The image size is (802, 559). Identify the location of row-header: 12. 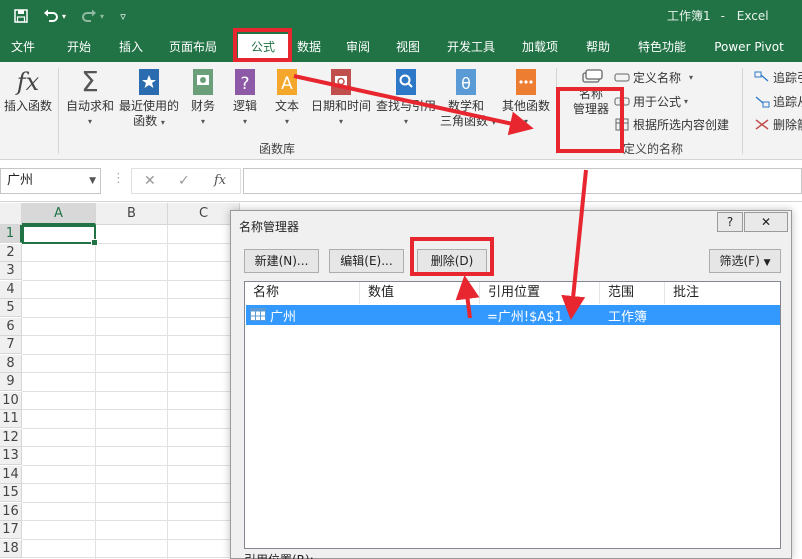
(11, 437).